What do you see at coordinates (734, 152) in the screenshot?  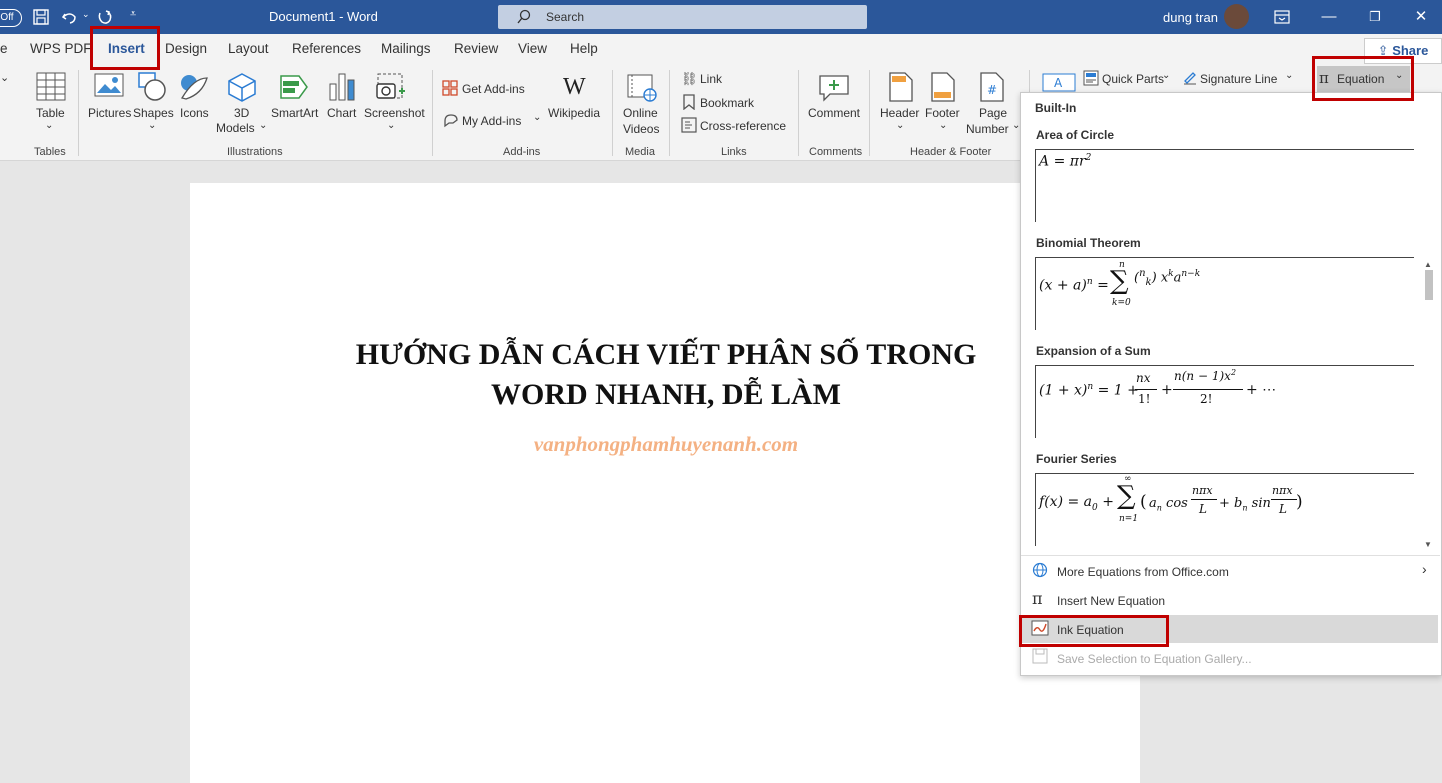 I see `group-links: Links` at bounding box center [734, 152].